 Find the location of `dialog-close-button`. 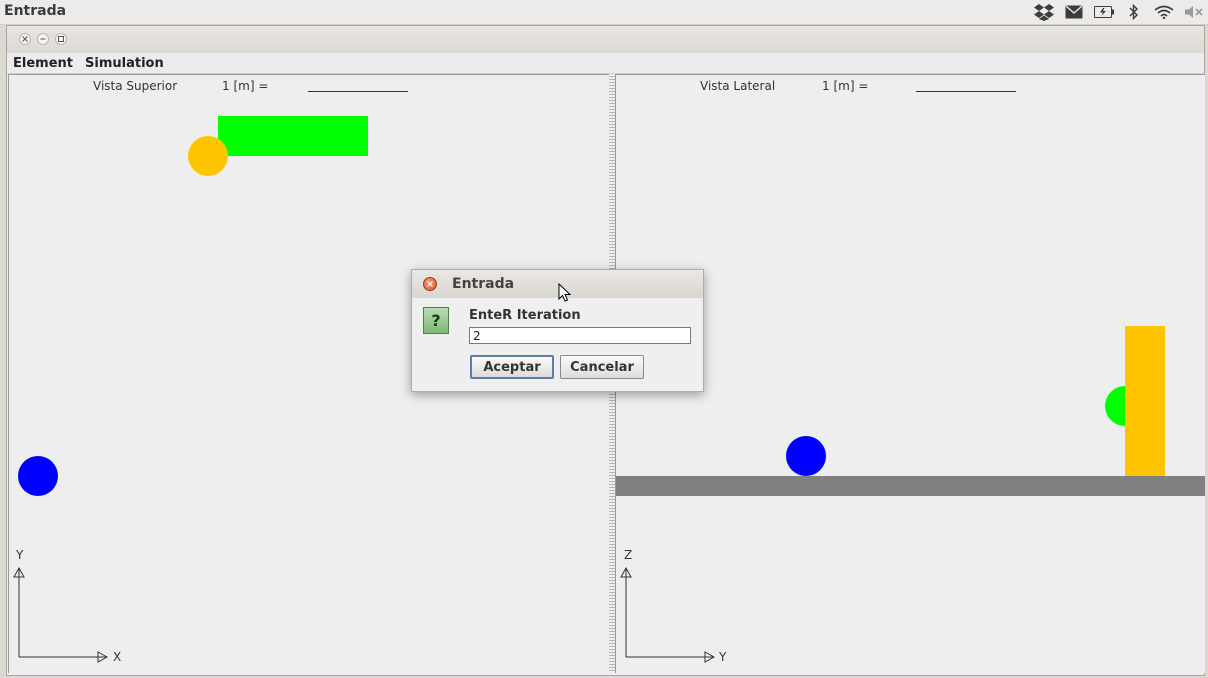

dialog-close-button is located at coordinates (430, 284).